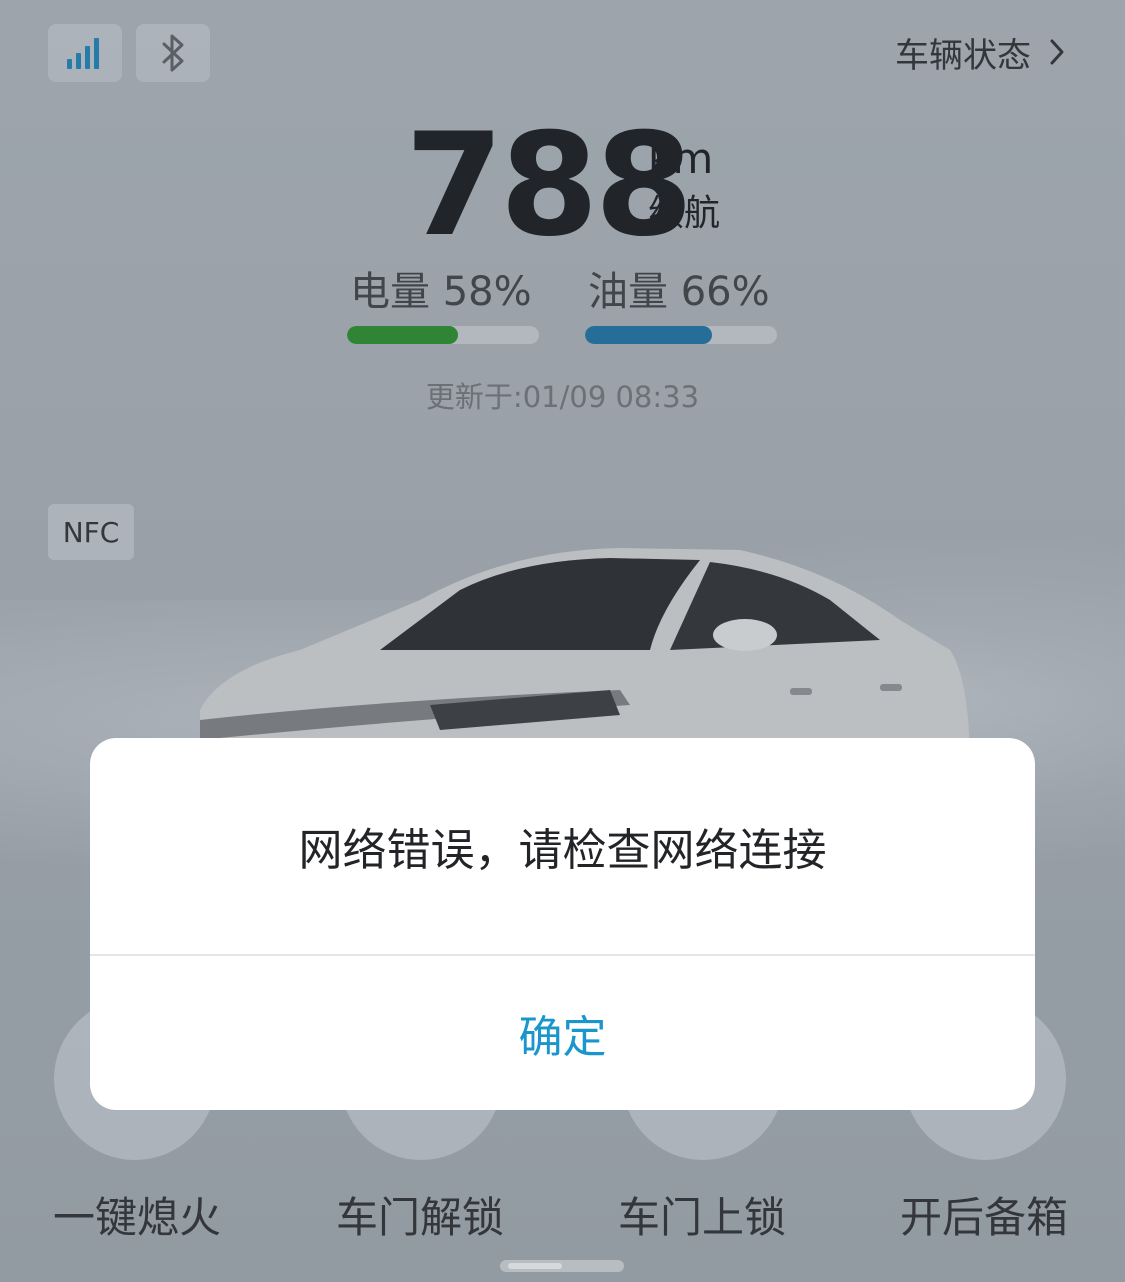 This screenshot has width=1125, height=1282. I want to click on error-message: 网络错误，请检查网络连接, so click(562, 850).